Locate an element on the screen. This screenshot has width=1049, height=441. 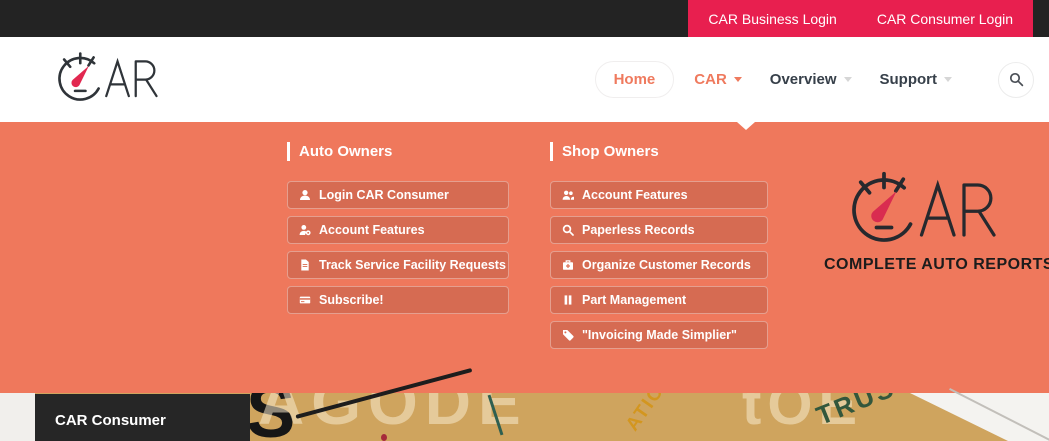
menu-item-paperless-records: Paperless Records is located at coordinates (659, 230).